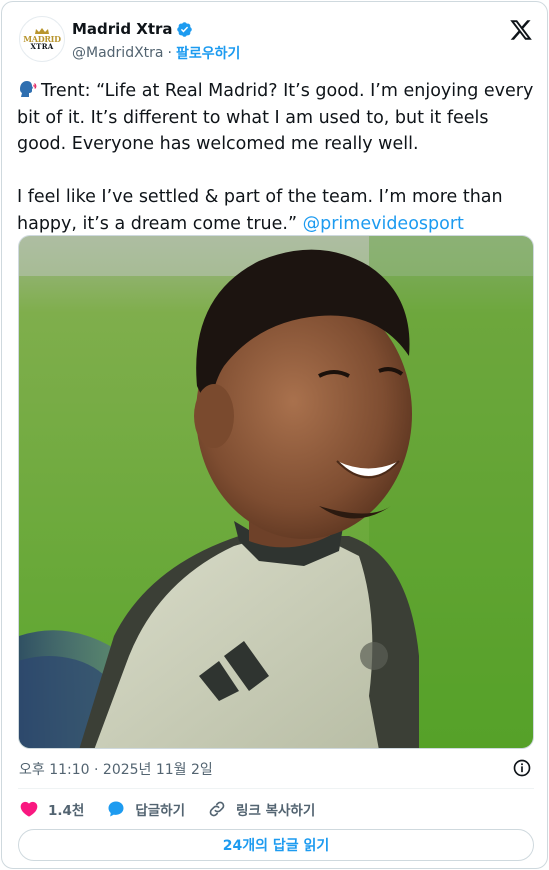 The image size is (549, 870). What do you see at coordinates (66, 811) in the screenshot?
I see `like-count: 1.4천` at bounding box center [66, 811].